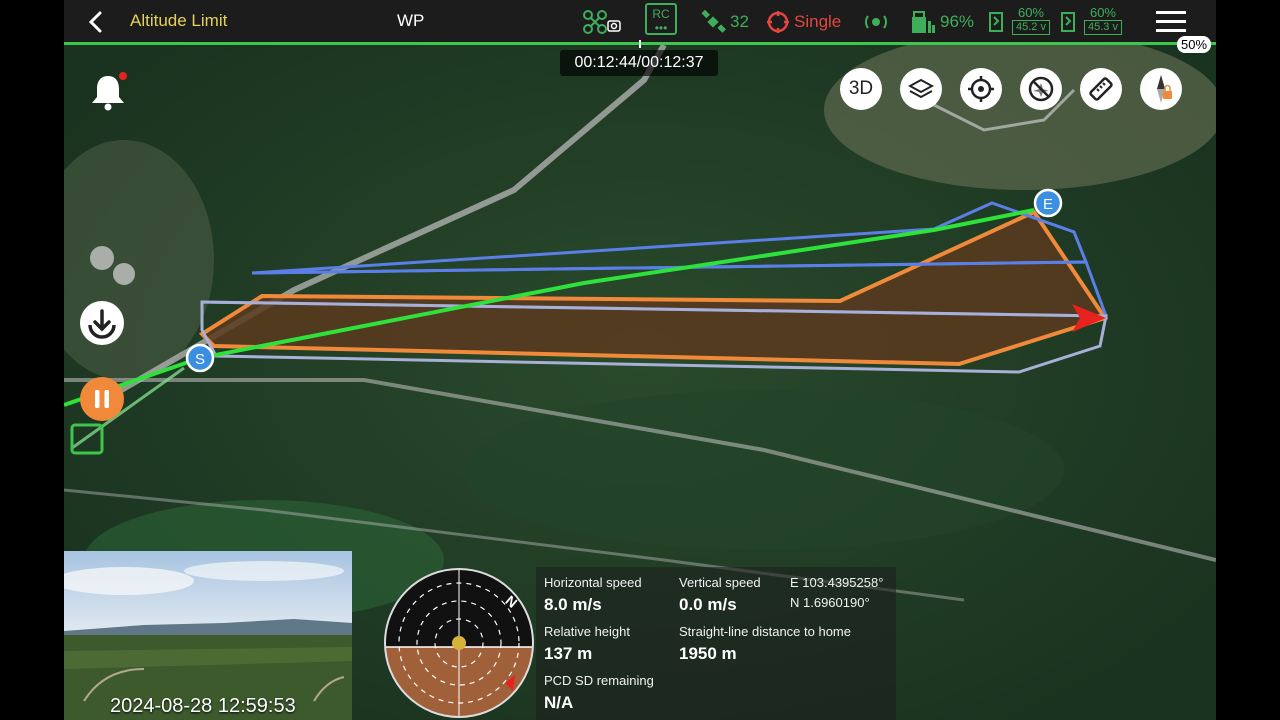 This screenshot has width=1280, height=720. Describe the element at coordinates (1194, 44) in the screenshot. I see `mission-progress-percent: 50%` at that location.